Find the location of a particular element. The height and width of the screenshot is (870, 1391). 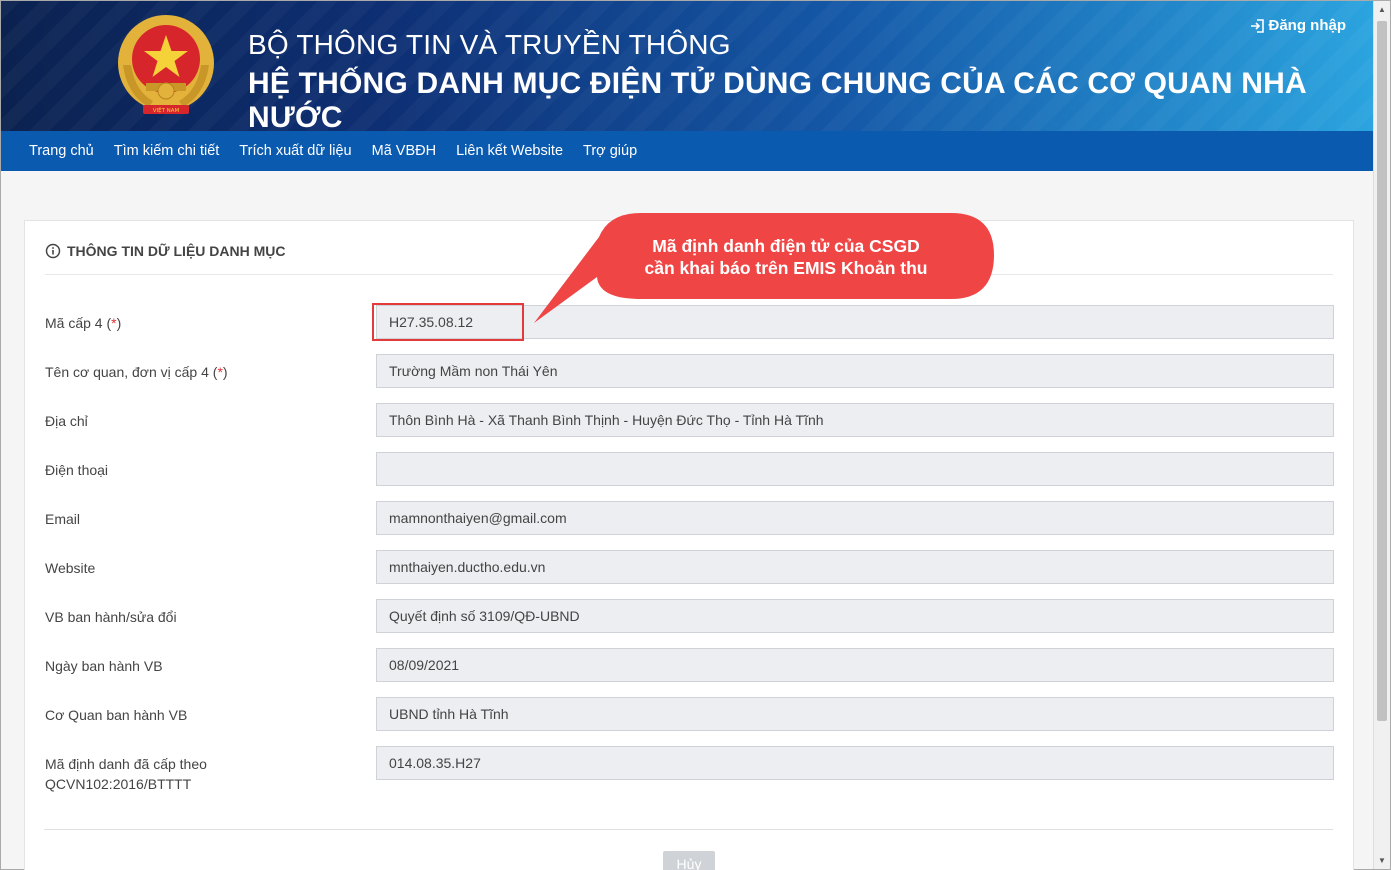

login-link: Đăng nhập is located at coordinates (1298, 25).